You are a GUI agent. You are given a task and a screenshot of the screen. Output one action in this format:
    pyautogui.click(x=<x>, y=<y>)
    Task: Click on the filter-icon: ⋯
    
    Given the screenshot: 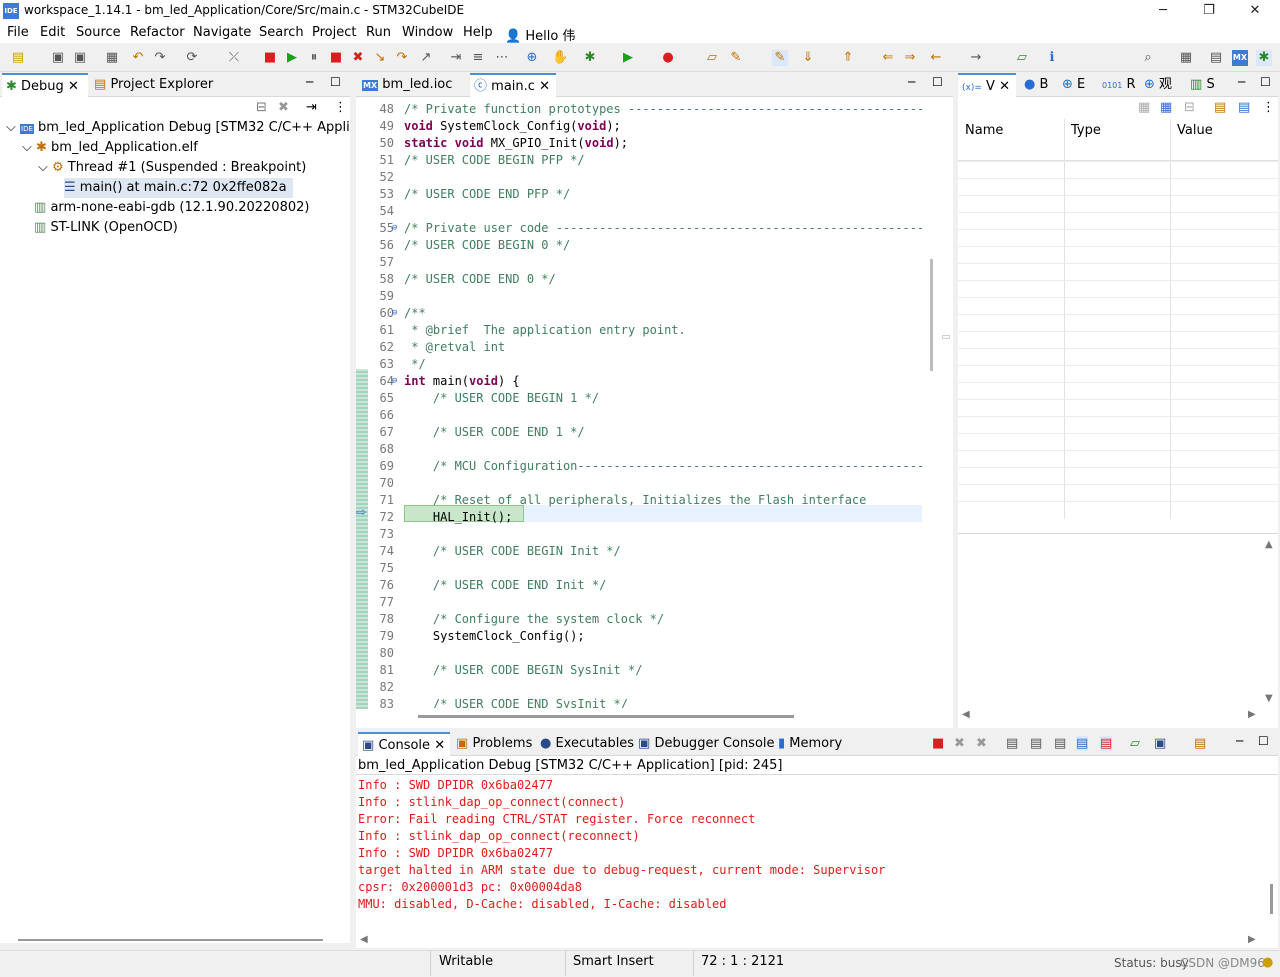 What is the action you would take?
    pyautogui.click(x=502, y=58)
    